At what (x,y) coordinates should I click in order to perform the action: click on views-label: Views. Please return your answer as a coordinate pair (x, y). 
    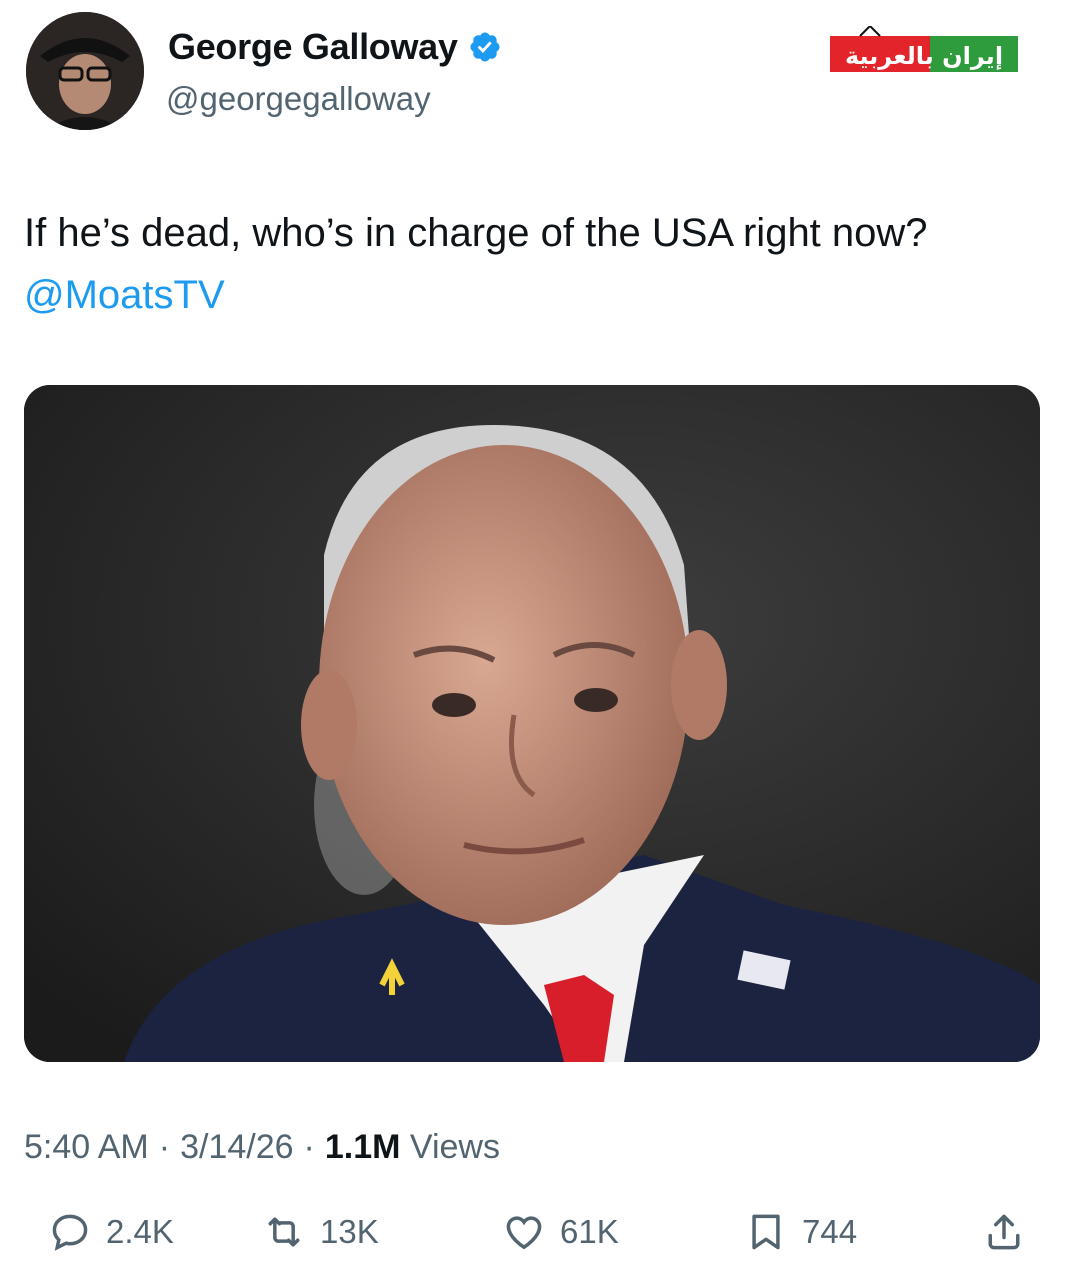
    Looking at the image, I should click on (454, 1147).